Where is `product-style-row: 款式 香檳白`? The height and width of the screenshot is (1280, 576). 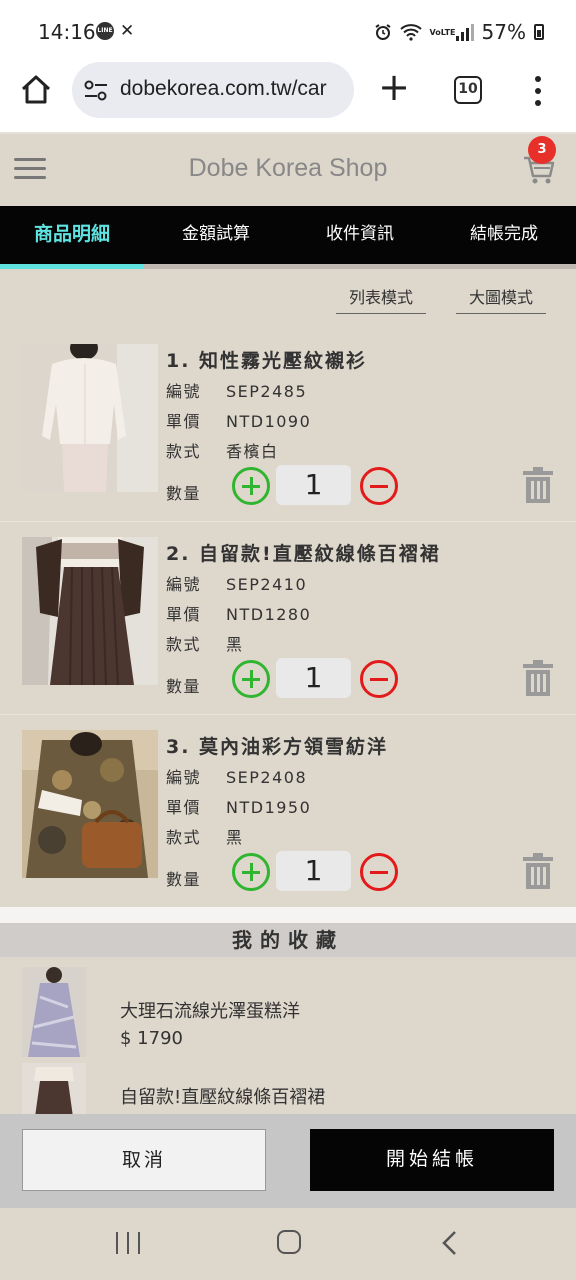 product-style-row: 款式 香檳白 is located at coordinates (222, 450).